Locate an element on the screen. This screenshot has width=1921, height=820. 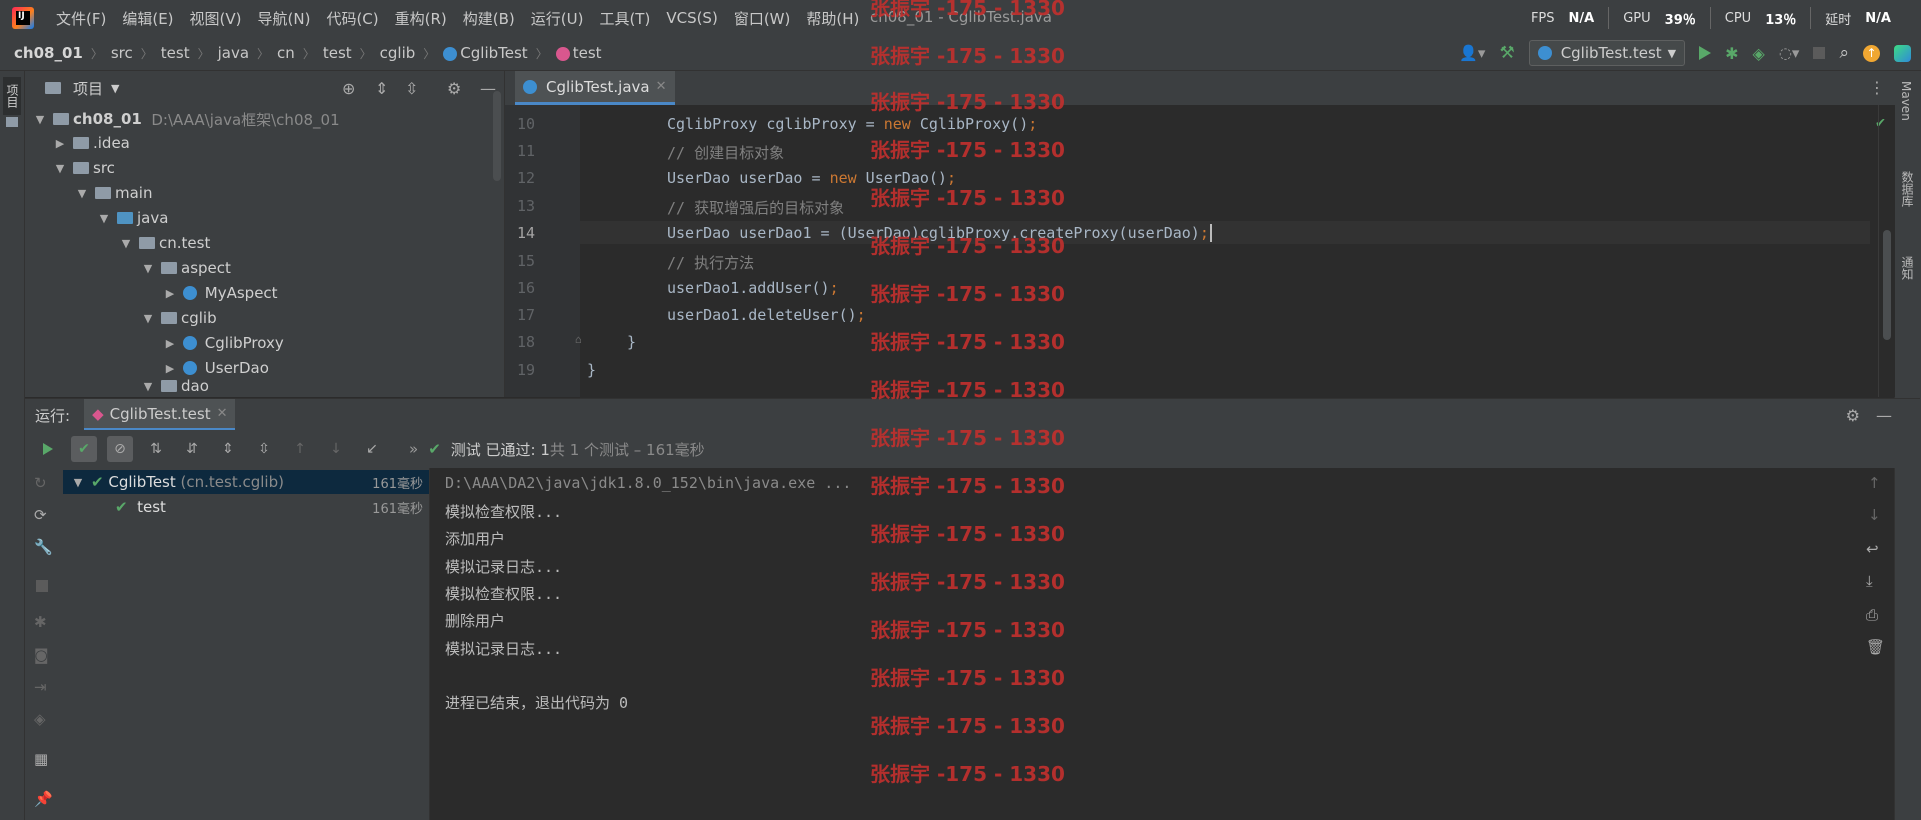
import-tests-icon: ↙ is located at coordinates (372, 449).